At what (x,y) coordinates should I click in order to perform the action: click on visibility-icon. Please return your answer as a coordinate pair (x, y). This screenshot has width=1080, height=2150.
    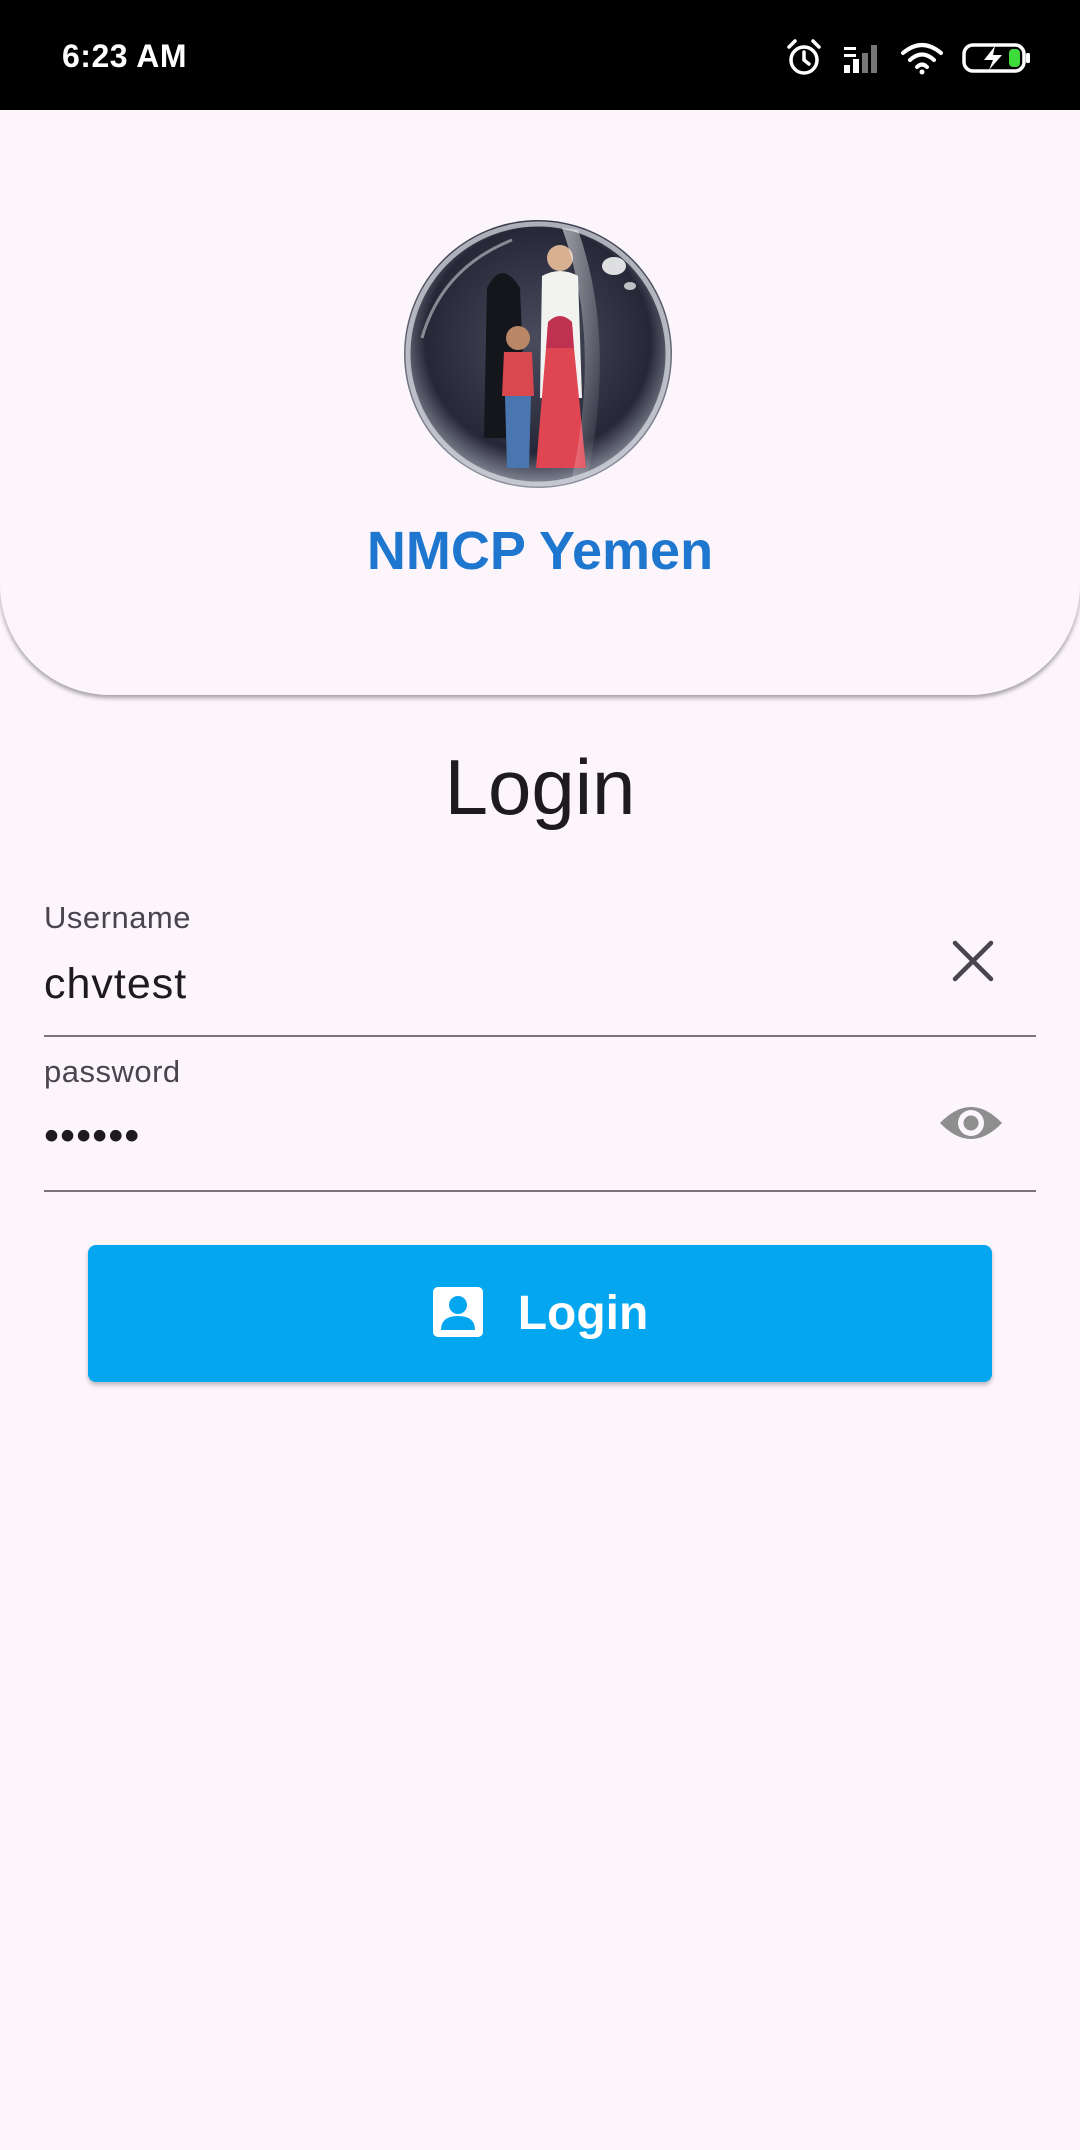
    Looking at the image, I should click on (971, 1125).